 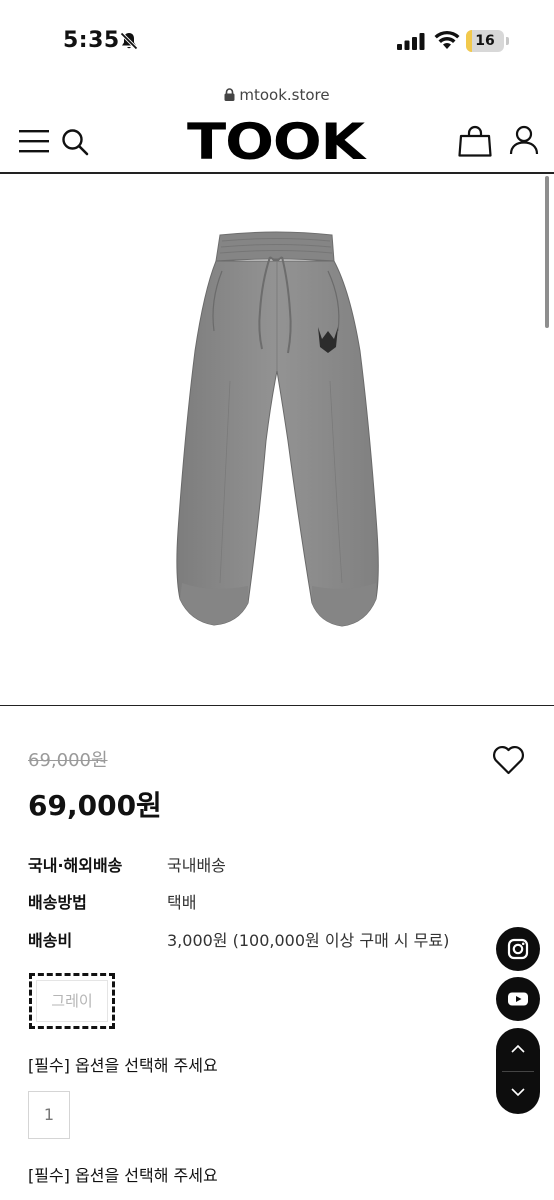 What do you see at coordinates (196, 865) in the screenshot?
I see `info-value: 국내배송` at bounding box center [196, 865].